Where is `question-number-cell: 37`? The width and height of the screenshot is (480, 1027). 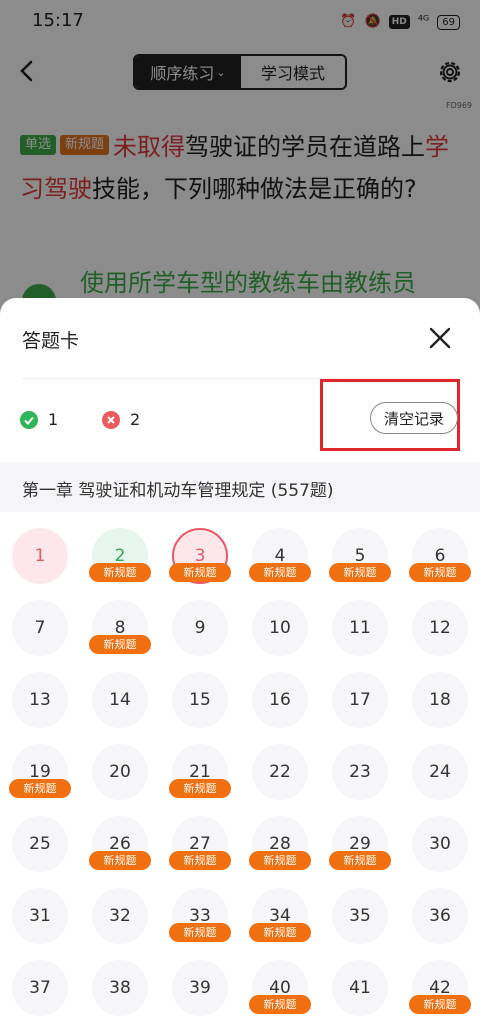
question-number-cell: 37 is located at coordinates (40, 988).